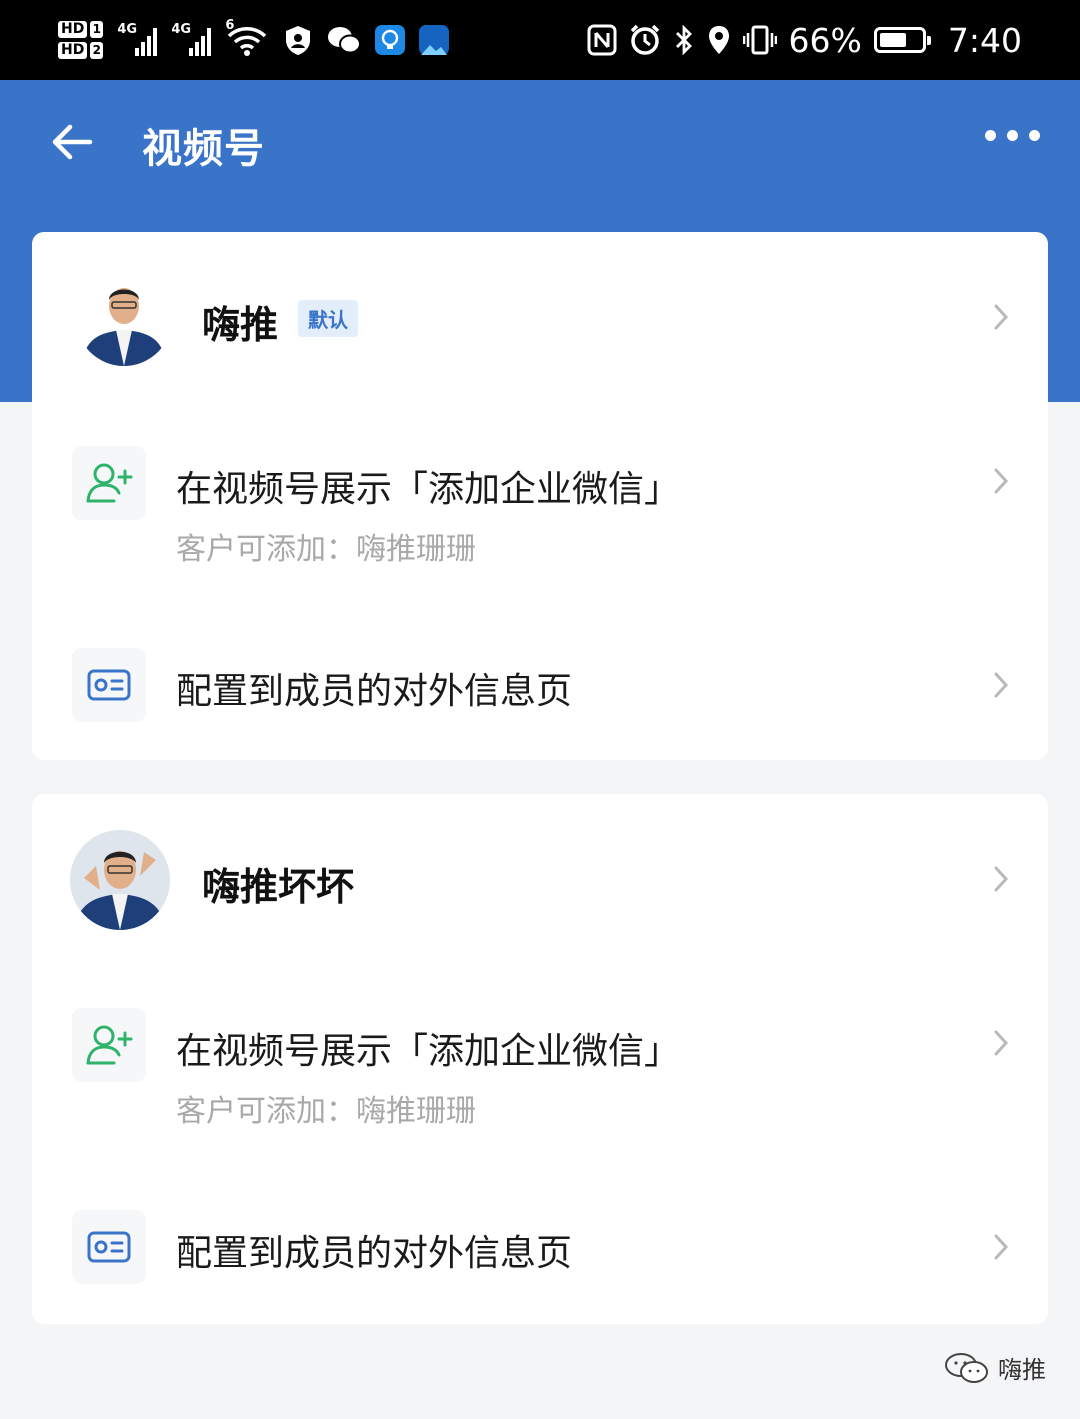 The image size is (1080, 1419). I want to click on sim1-label: 1, so click(97, 29).